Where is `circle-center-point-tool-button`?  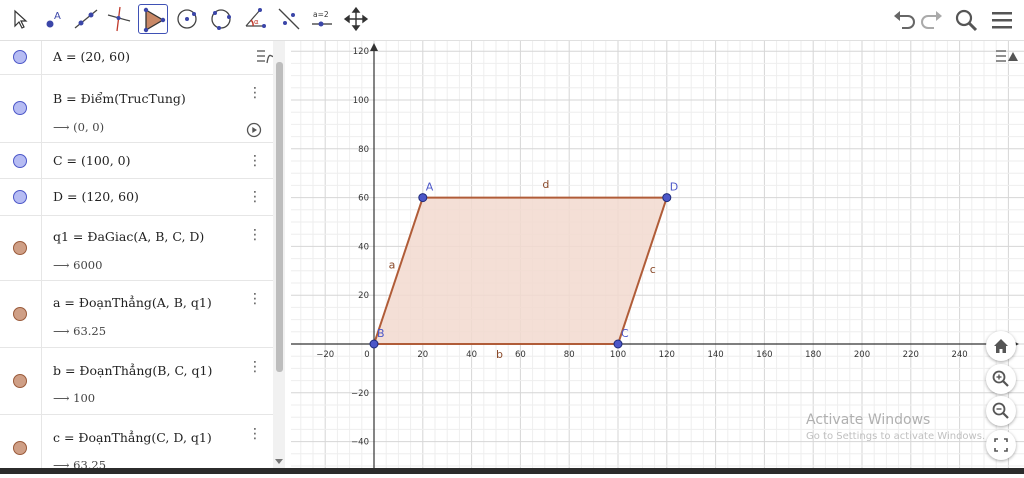
circle-center-point-tool-button is located at coordinates (187, 19).